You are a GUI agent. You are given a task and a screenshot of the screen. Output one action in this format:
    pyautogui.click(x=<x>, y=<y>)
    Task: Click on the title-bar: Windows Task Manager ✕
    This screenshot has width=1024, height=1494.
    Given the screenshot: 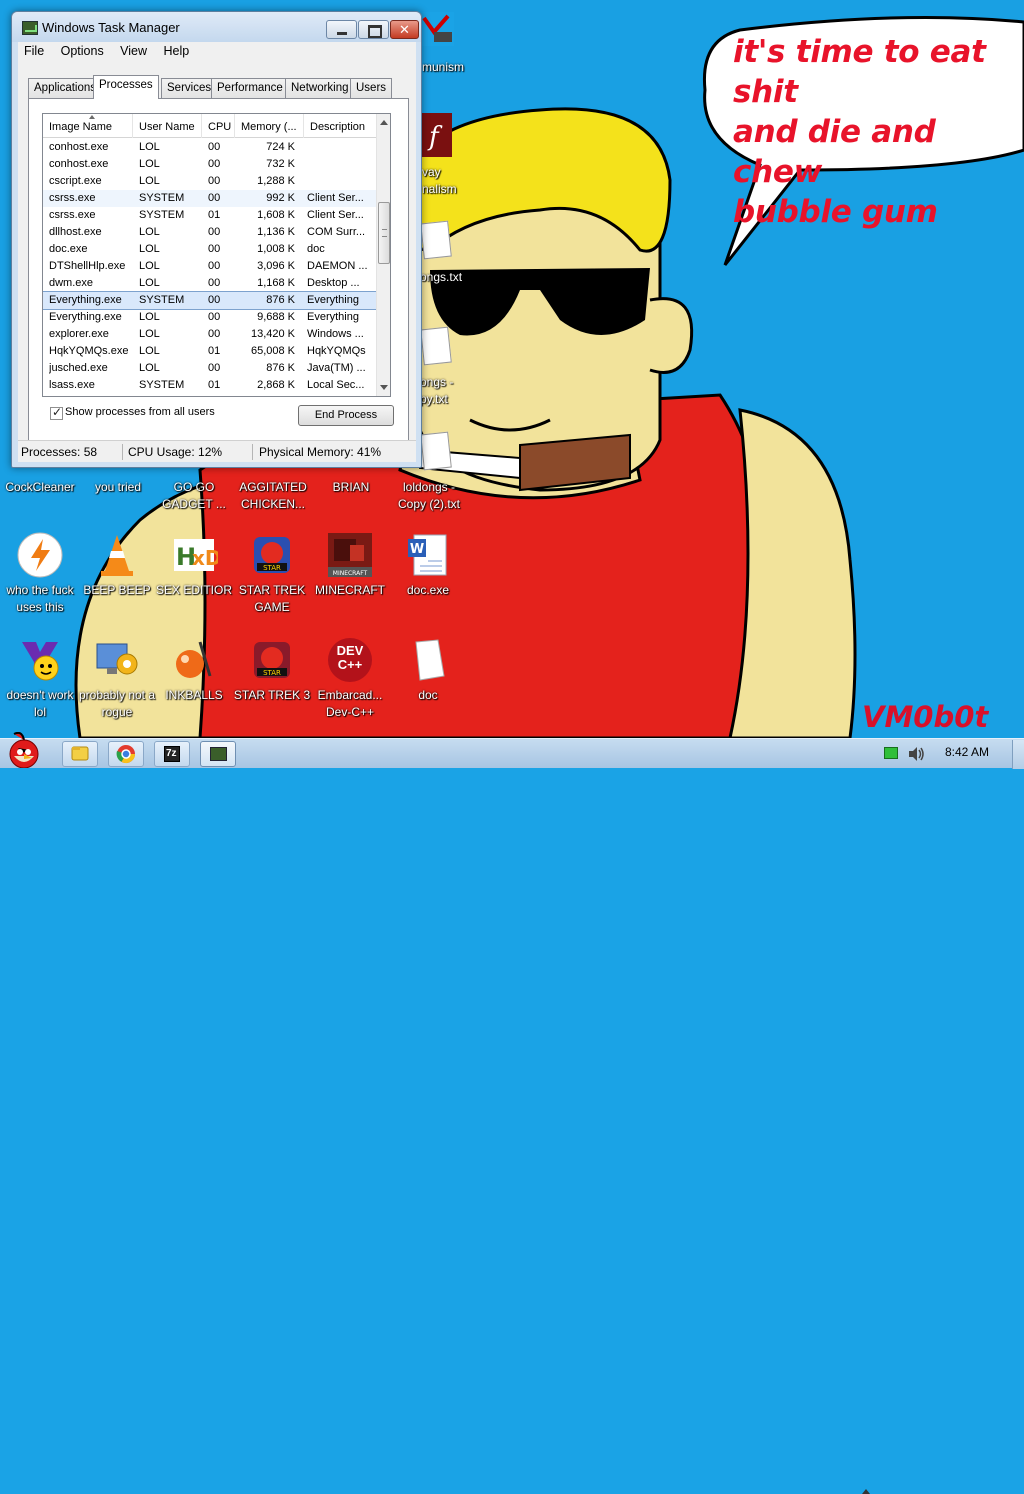 What is the action you would take?
    pyautogui.click(x=216, y=27)
    